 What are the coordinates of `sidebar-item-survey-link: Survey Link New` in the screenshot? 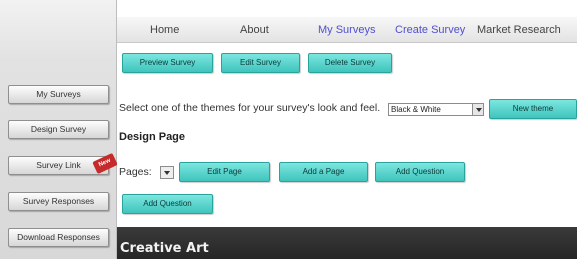 It's located at (63, 163).